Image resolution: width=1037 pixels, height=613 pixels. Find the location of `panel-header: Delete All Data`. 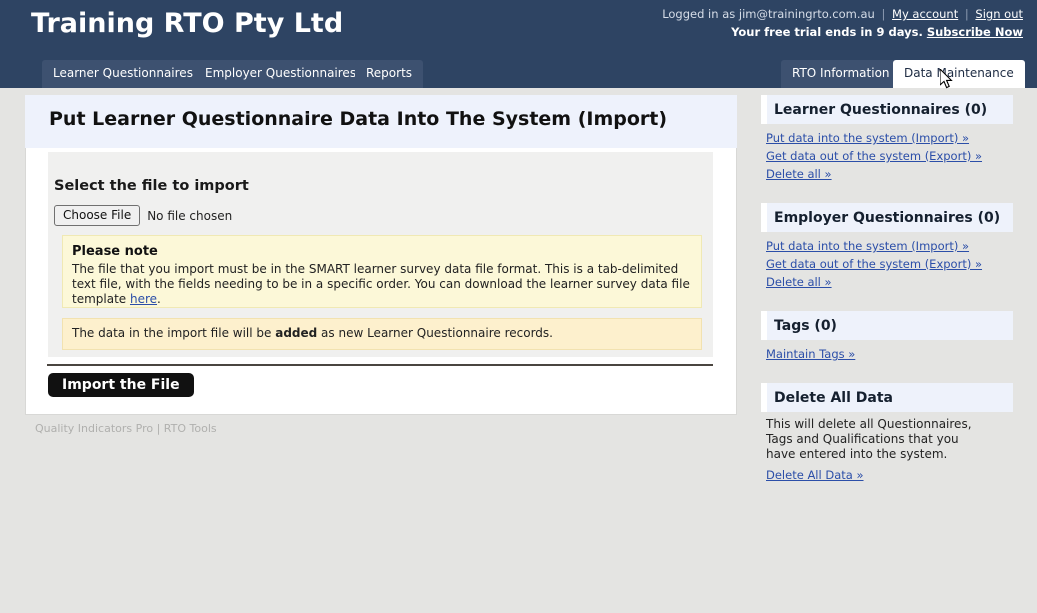

panel-header: Delete All Data is located at coordinates (887, 397).